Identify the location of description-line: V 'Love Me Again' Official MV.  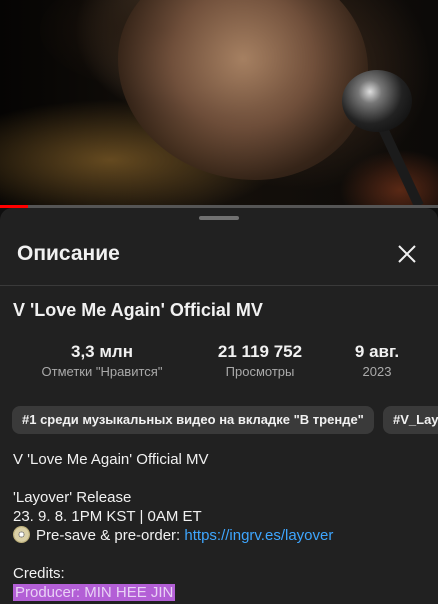
(111, 459).